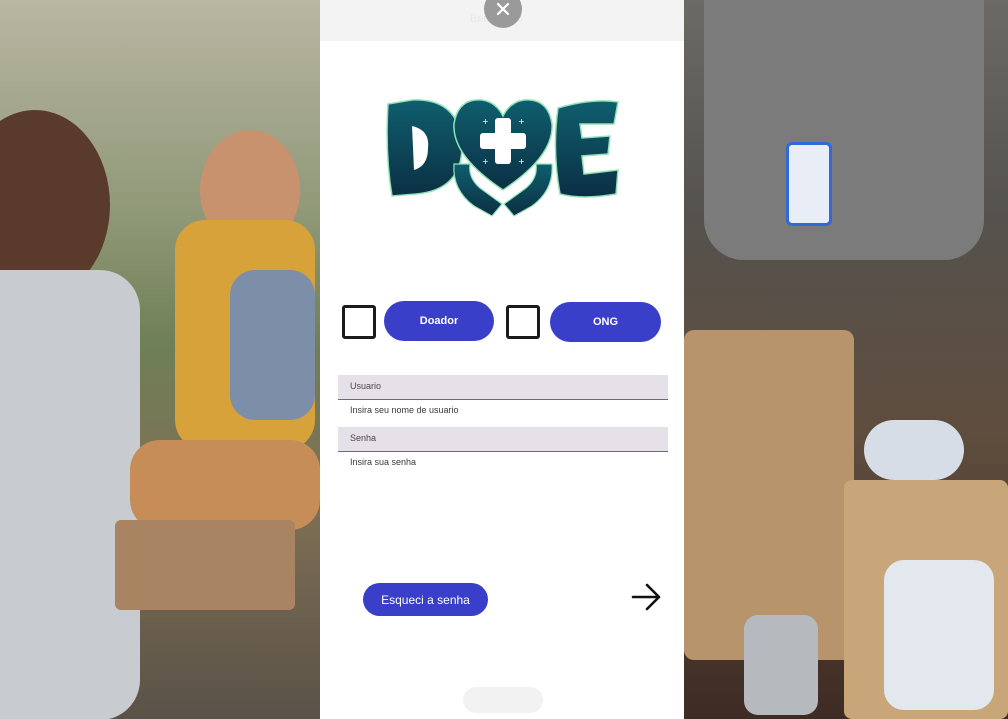  I want to click on username-field: Usuario Insira seu nome de usuario, so click(503, 395).